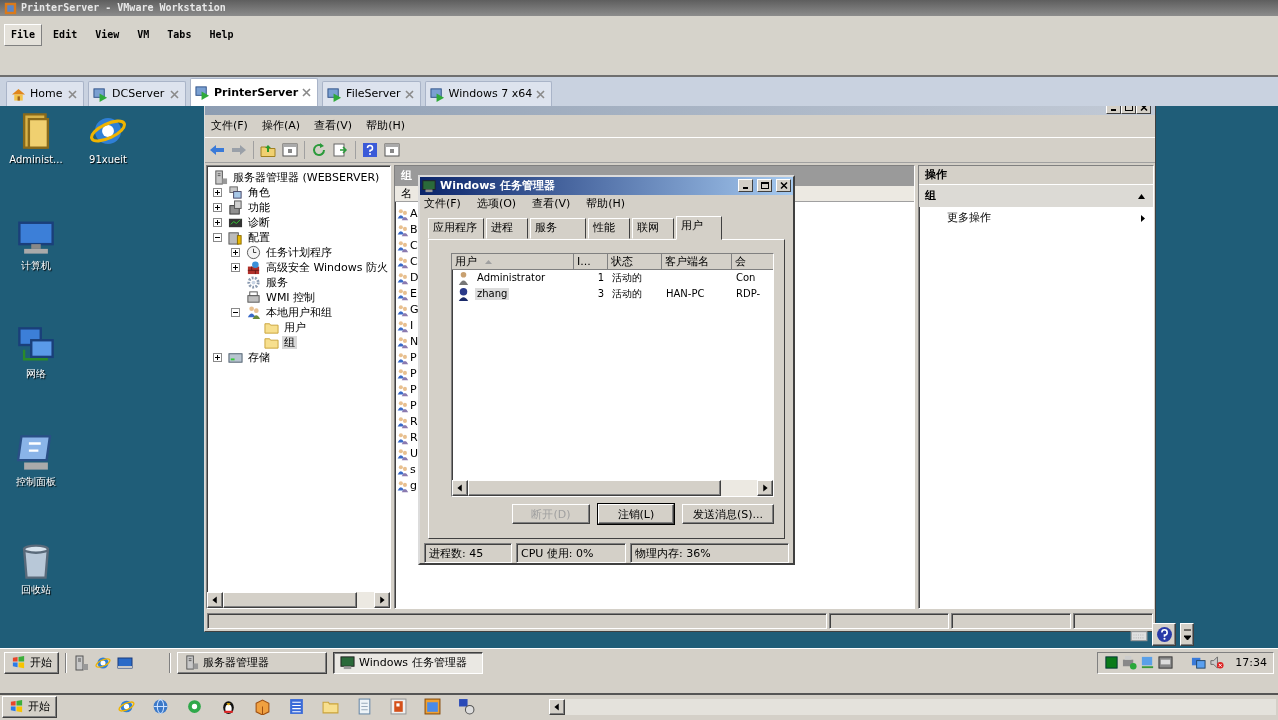  I want to click on caret-icon, so click(1187, 634).